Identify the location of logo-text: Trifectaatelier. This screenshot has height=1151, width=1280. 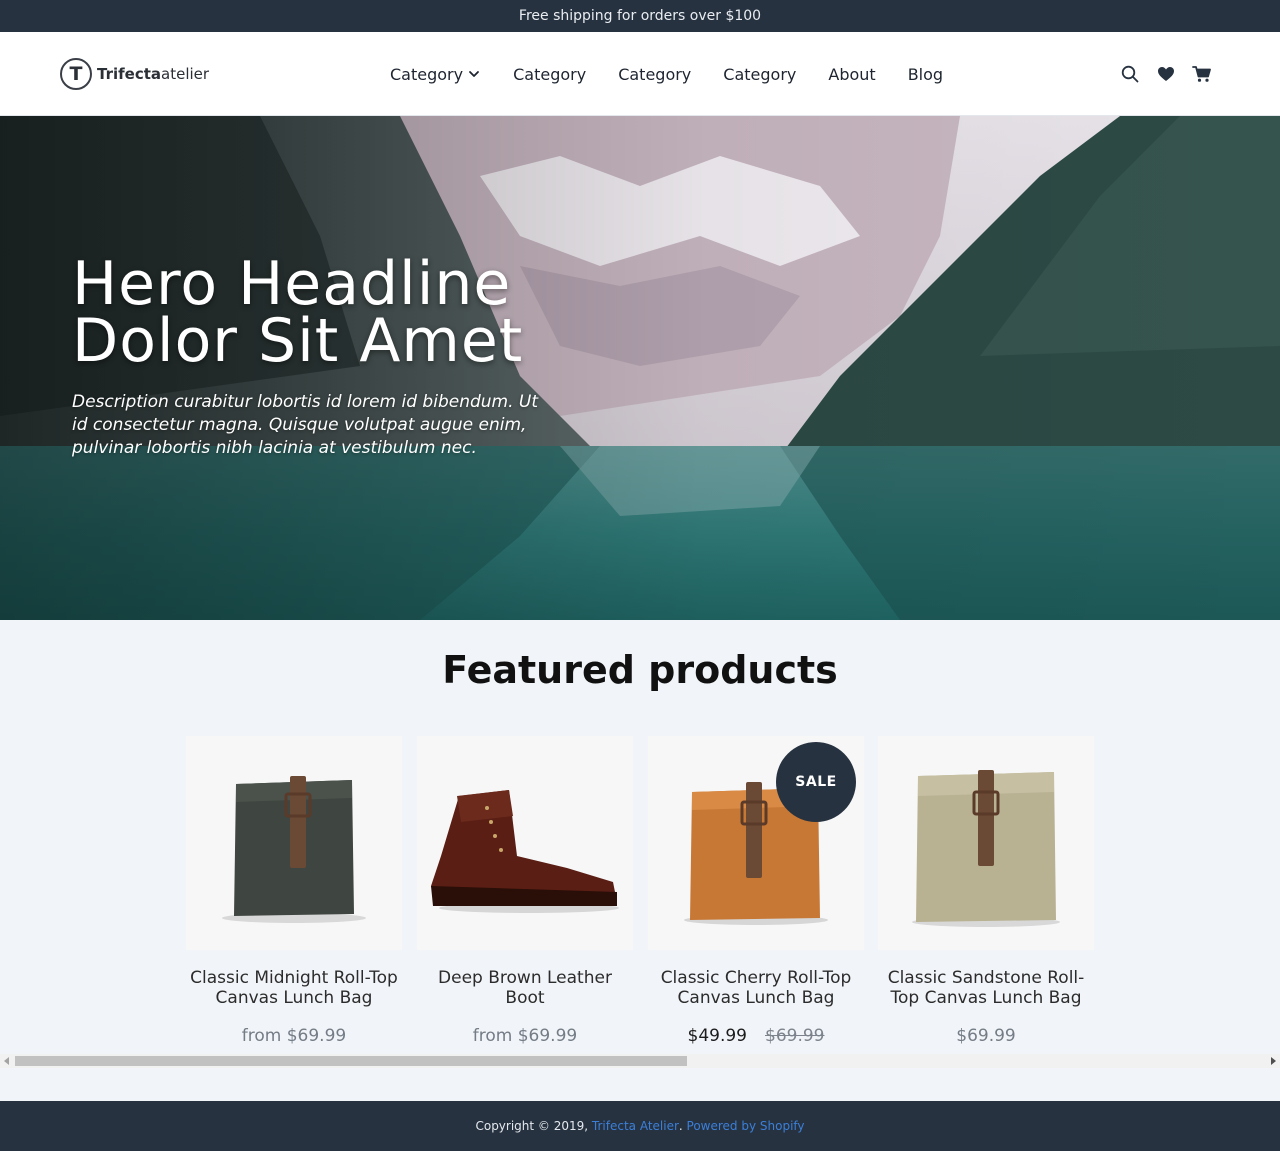
(153, 74).